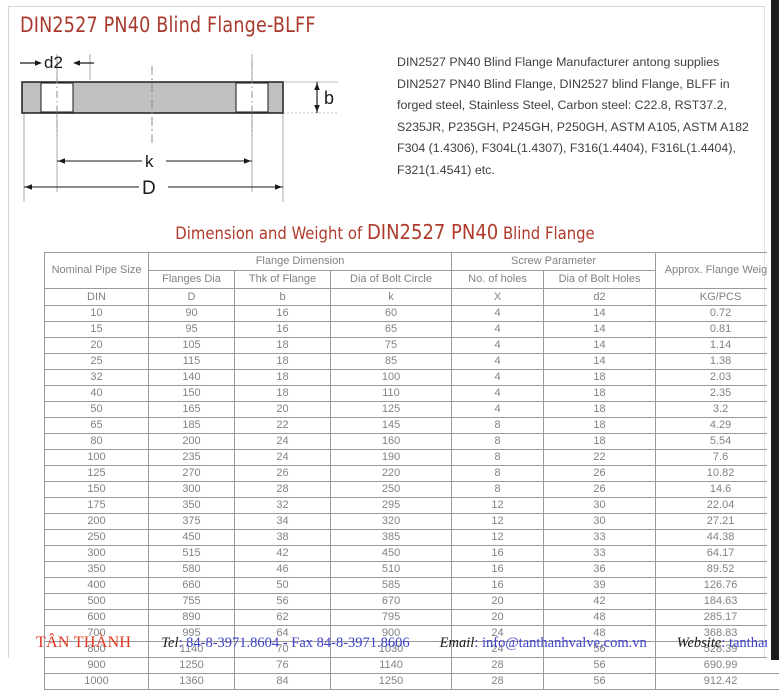 This screenshot has width=779, height=690. Describe the element at coordinates (717, 442) in the screenshot. I see `table-cell: 5.54` at that location.